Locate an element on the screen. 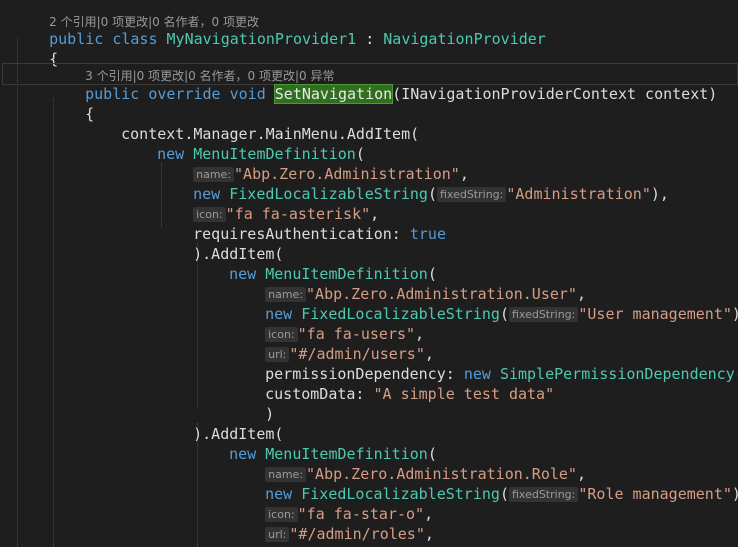 Image resolution: width=738 pixels, height=547 pixels. code-line-arg: icon: "fa fa-star-o", is located at coordinates (483, 503).